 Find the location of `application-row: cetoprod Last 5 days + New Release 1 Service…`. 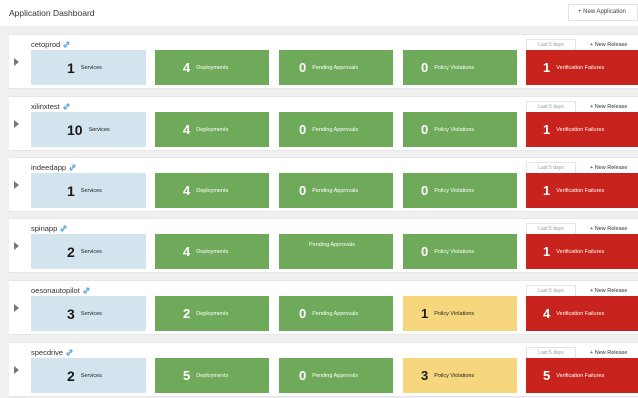

application-row: cetoprod Last 5 days + New Release 1 Service… is located at coordinates (323, 61).